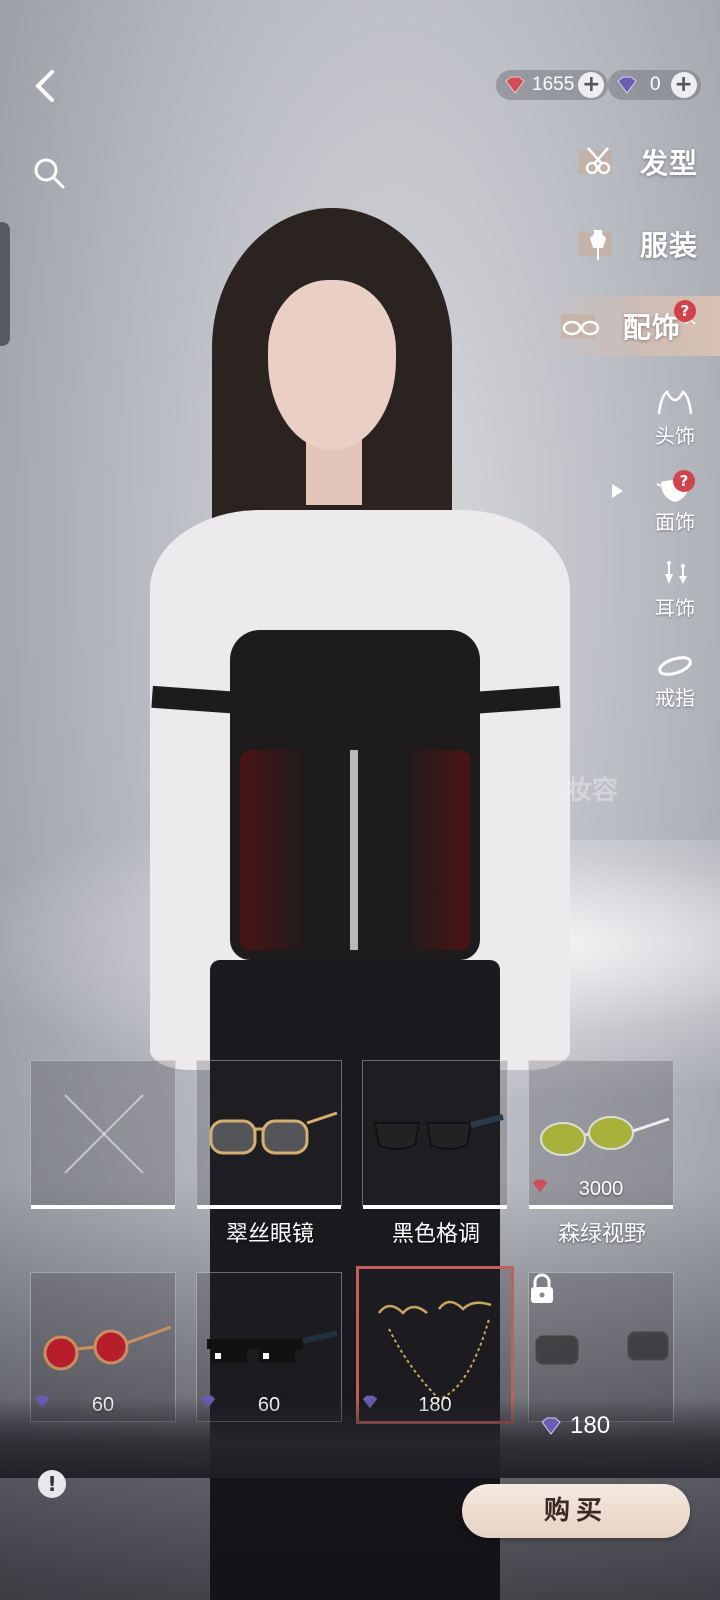  What do you see at coordinates (435, 1234) in the screenshot?
I see `item-name-black-glasses: 黑色格调` at bounding box center [435, 1234].